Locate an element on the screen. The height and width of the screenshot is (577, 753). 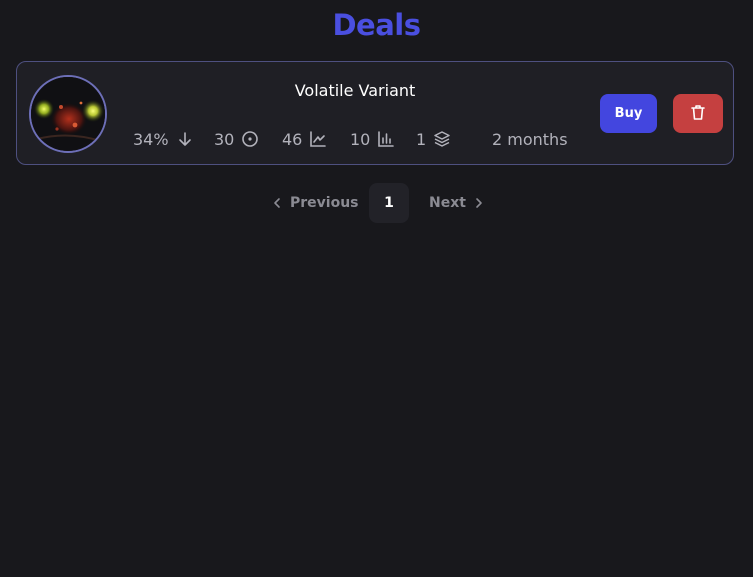
stat-count-d-value: 1 is located at coordinates (421, 139).